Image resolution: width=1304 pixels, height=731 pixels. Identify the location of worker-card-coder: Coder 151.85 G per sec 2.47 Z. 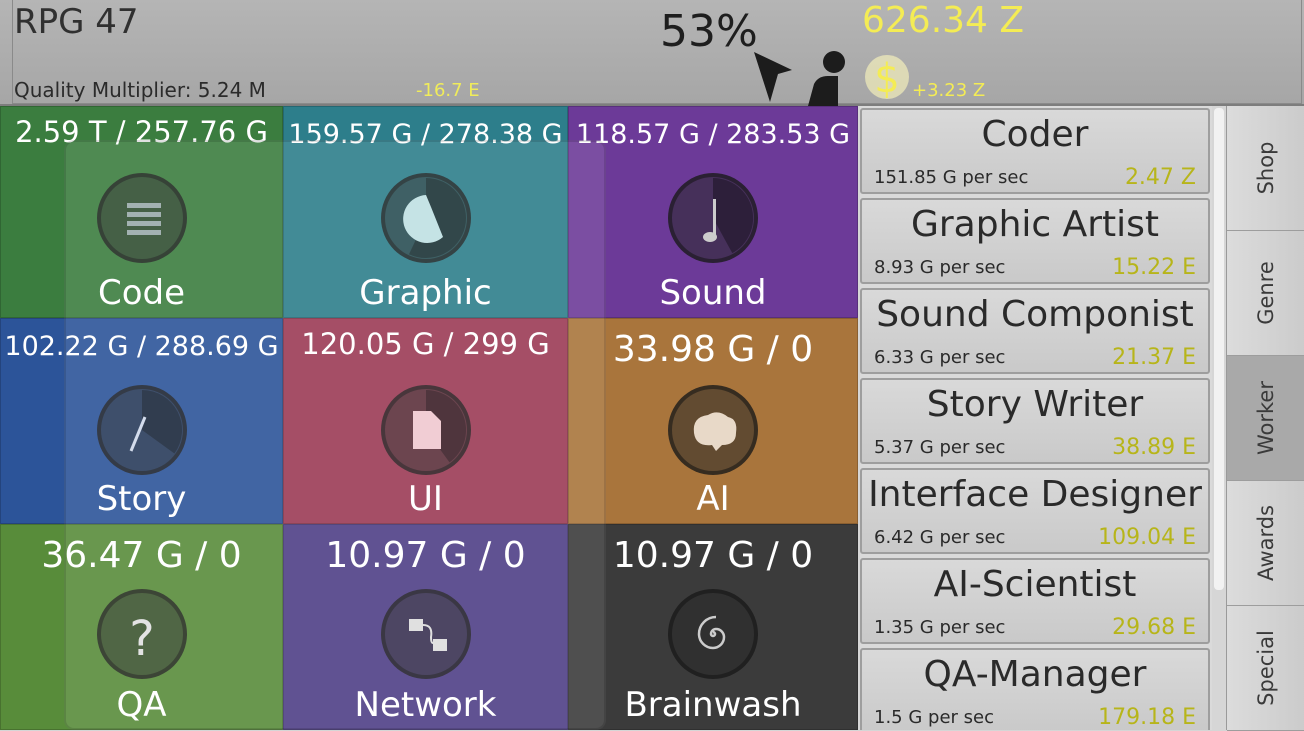
(1035, 151).